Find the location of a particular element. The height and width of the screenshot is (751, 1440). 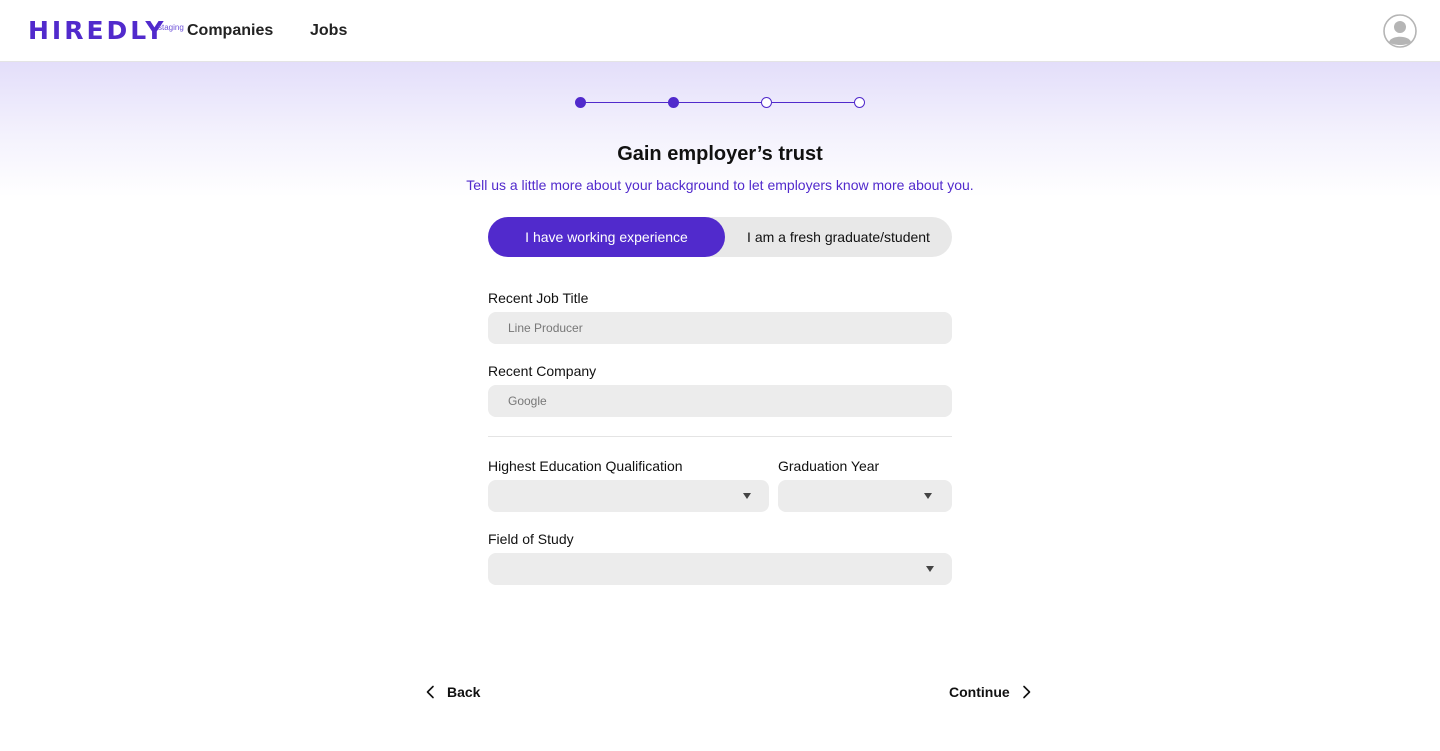

nav-companies-link: Companies is located at coordinates (230, 31).